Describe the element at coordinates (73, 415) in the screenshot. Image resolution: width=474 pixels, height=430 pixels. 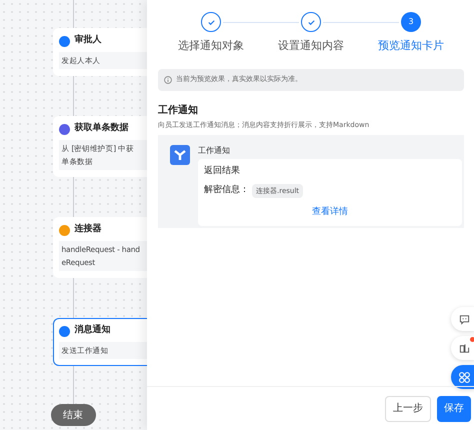
I see `end-node: 结束` at that location.